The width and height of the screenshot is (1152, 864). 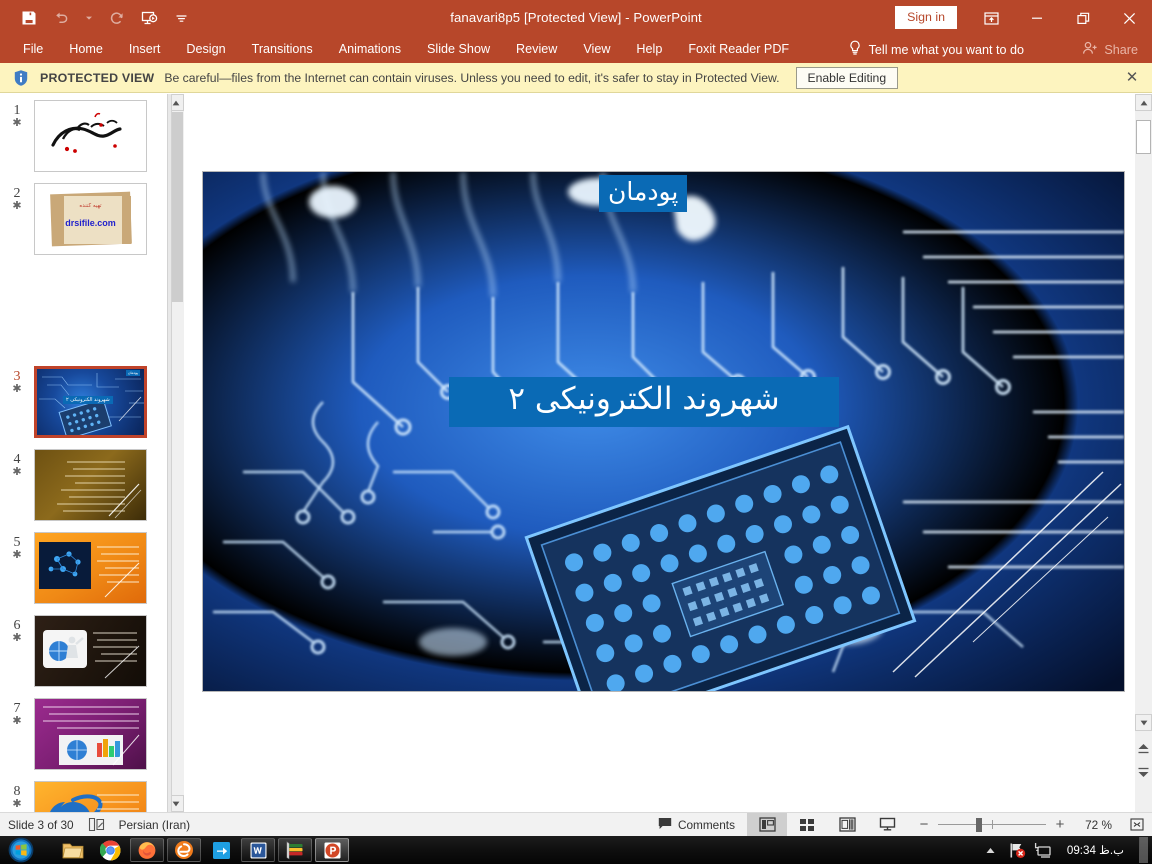 What do you see at coordinates (1043, 850) in the screenshot?
I see `network-icon` at bounding box center [1043, 850].